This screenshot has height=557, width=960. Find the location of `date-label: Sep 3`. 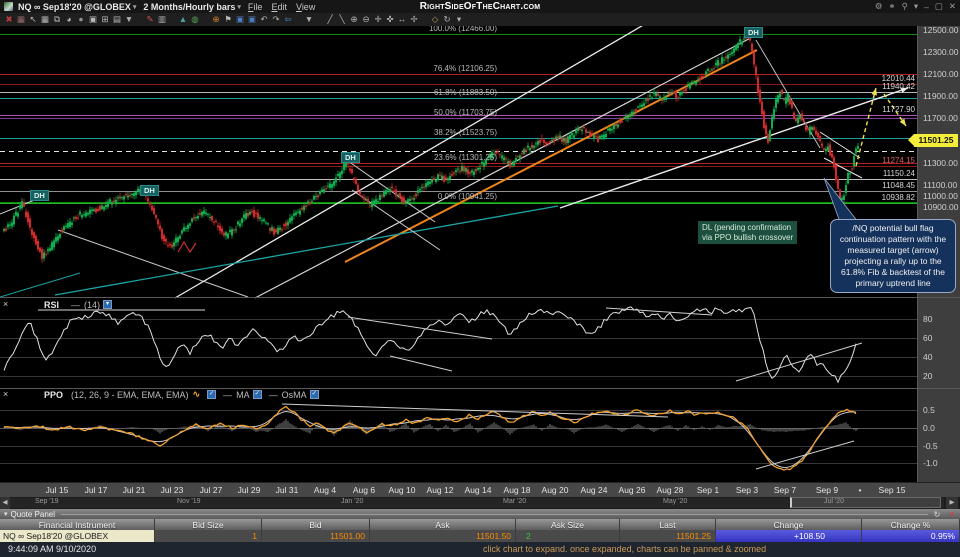

date-label: Sep 3 is located at coordinates (747, 490).